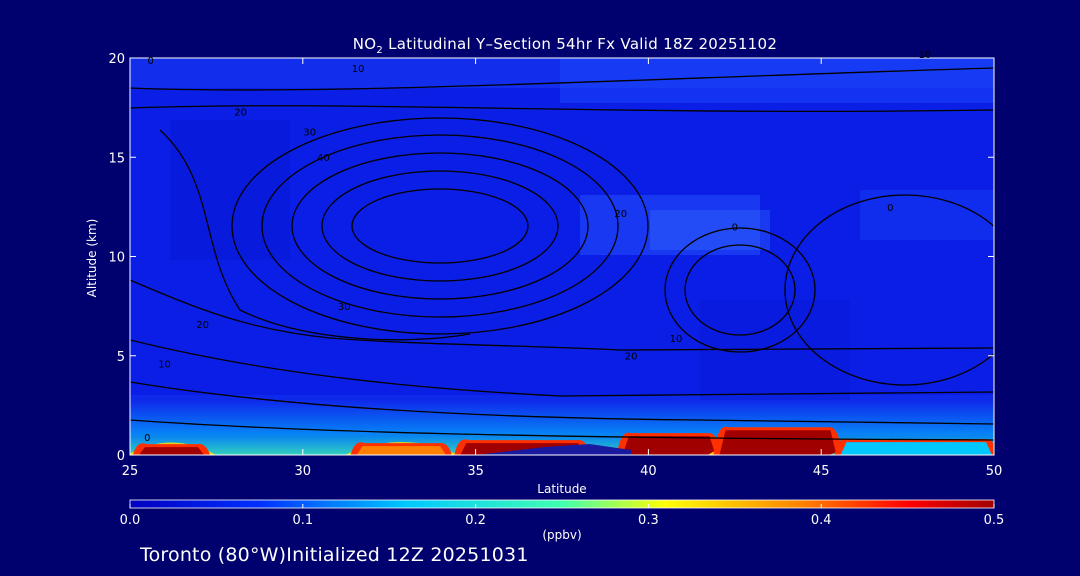 The image size is (1080, 576). I want to click on x-axis-label: Latitude, so click(562, 489).